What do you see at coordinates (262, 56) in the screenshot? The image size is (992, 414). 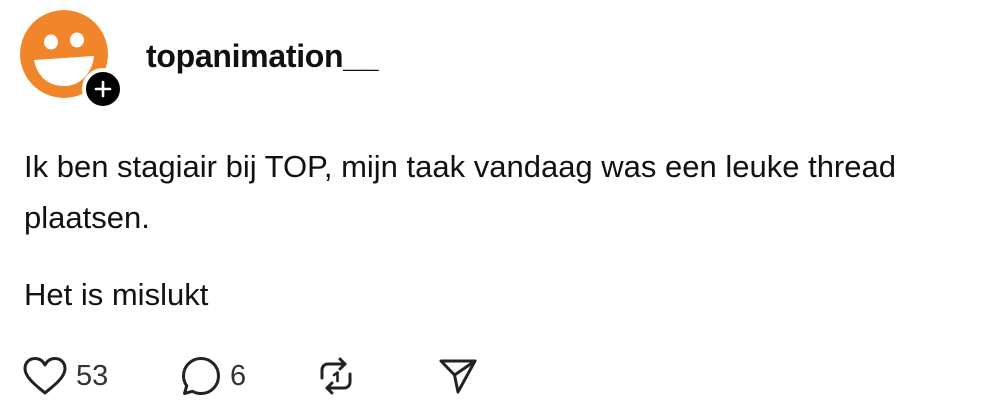 I see `username: topanimation__` at bounding box center [262, 56].